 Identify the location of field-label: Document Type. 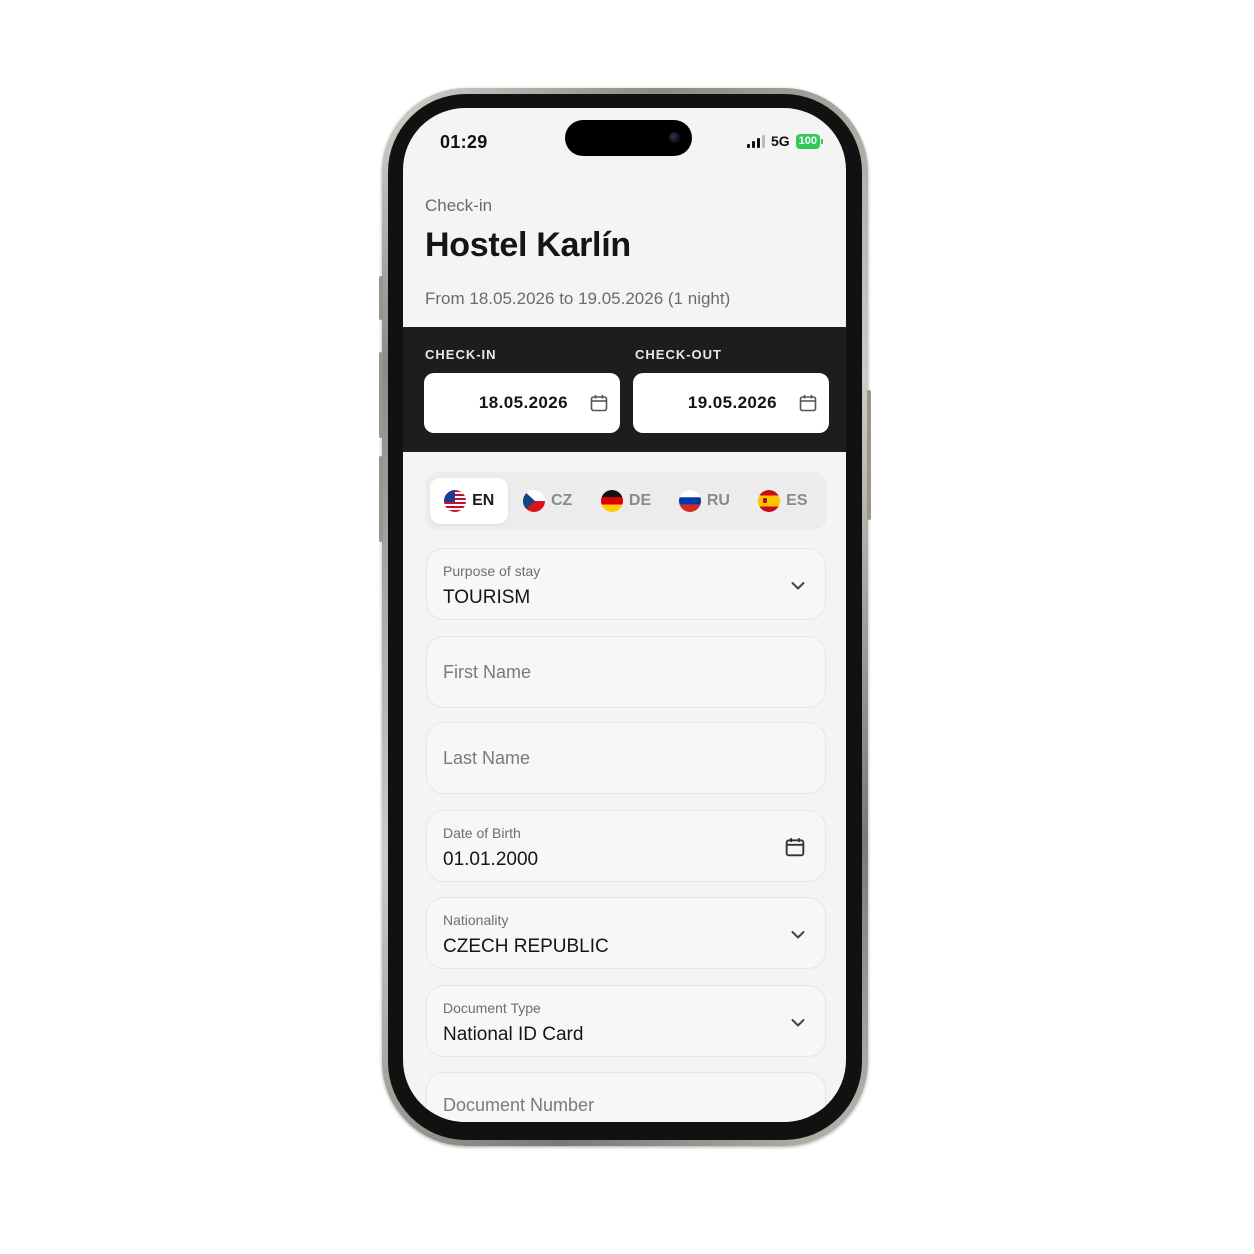
(492, 1008).